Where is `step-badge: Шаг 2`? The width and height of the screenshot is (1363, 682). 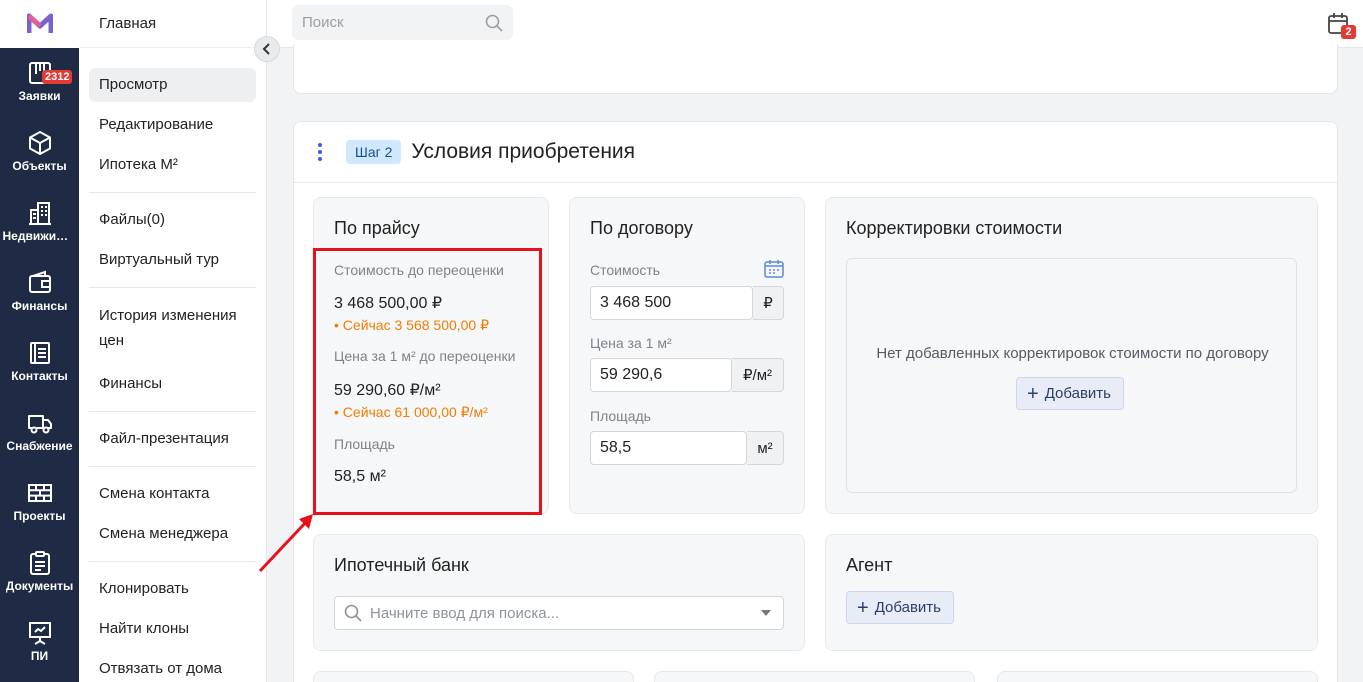
step-badge: Шаг 2 is located at coordinates (374, 152).